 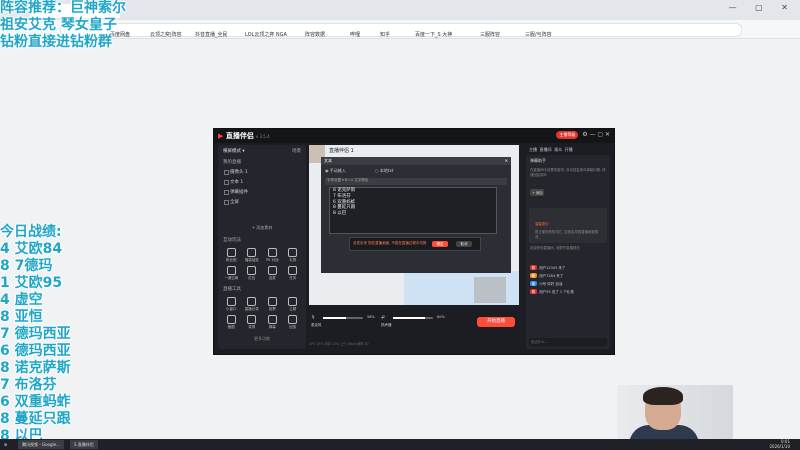 What do you see at coordinates (251, 309) in the screenshot?
I see `tool-label: 直播记录` at bounding box center [251, 309].